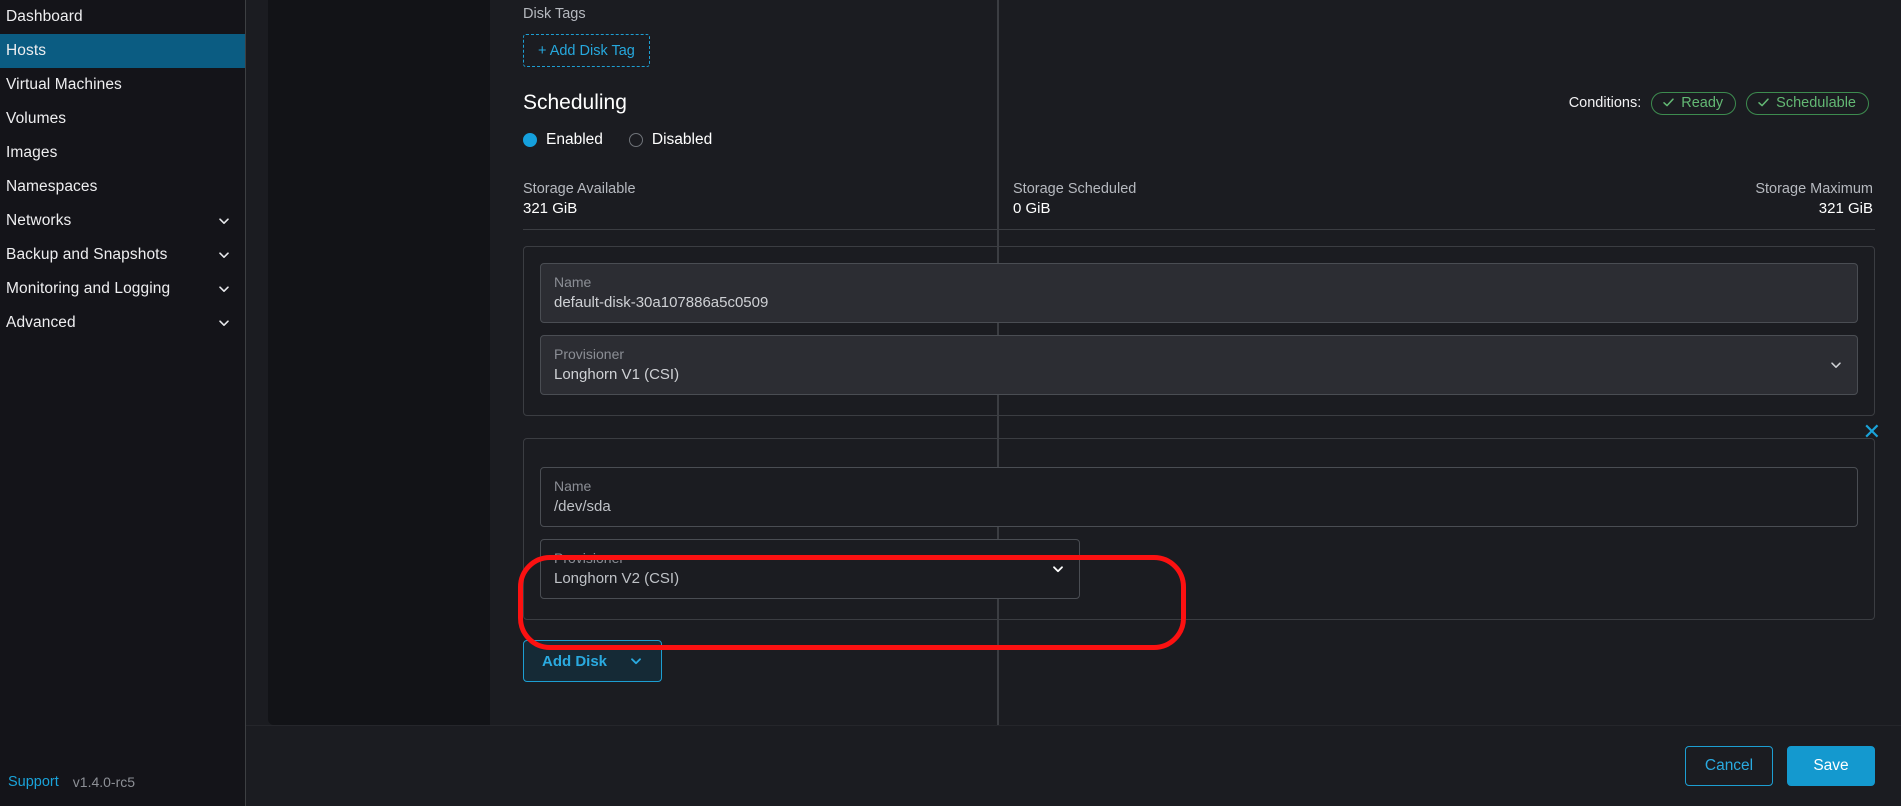 The image size is (1901, 806). I want to click on status-badge-ready: Ready, so click(1694, 103).